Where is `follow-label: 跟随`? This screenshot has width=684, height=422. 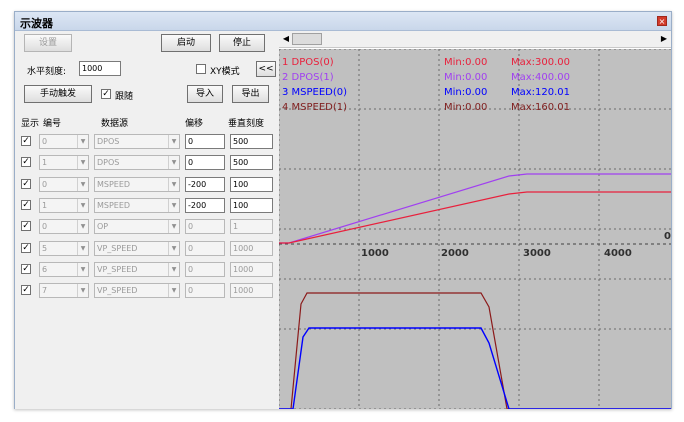
follow-label: 跟随 is located at coordinates (124, 97).